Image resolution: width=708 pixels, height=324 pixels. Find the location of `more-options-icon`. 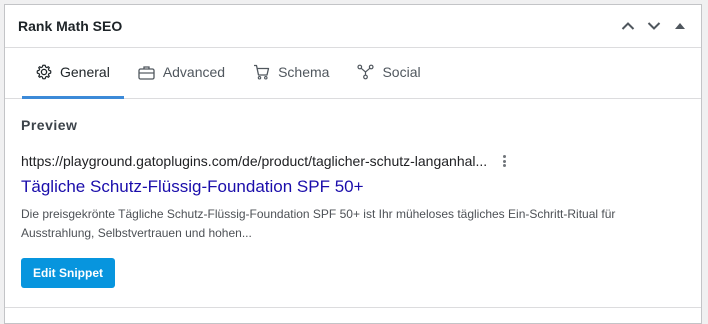

more-options-icon is located at coordinates (504, 161).